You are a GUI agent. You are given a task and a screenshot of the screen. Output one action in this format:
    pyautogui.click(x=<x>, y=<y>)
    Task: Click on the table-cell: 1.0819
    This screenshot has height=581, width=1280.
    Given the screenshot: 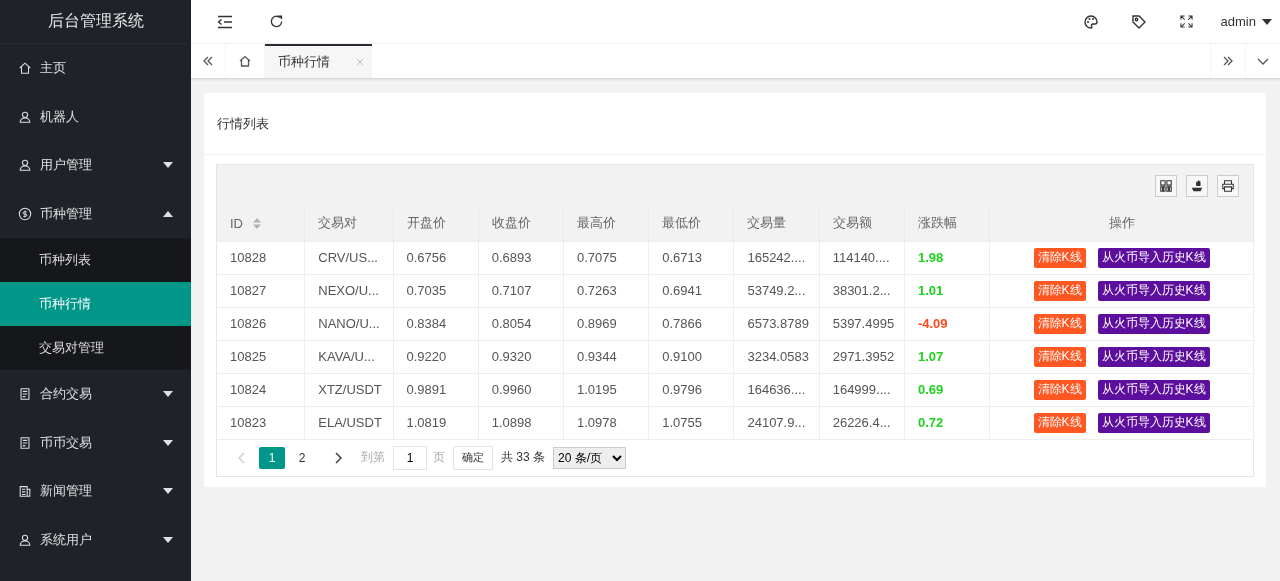 What is the action you would take?
    pyautogui.click(x=436, y=422)
    